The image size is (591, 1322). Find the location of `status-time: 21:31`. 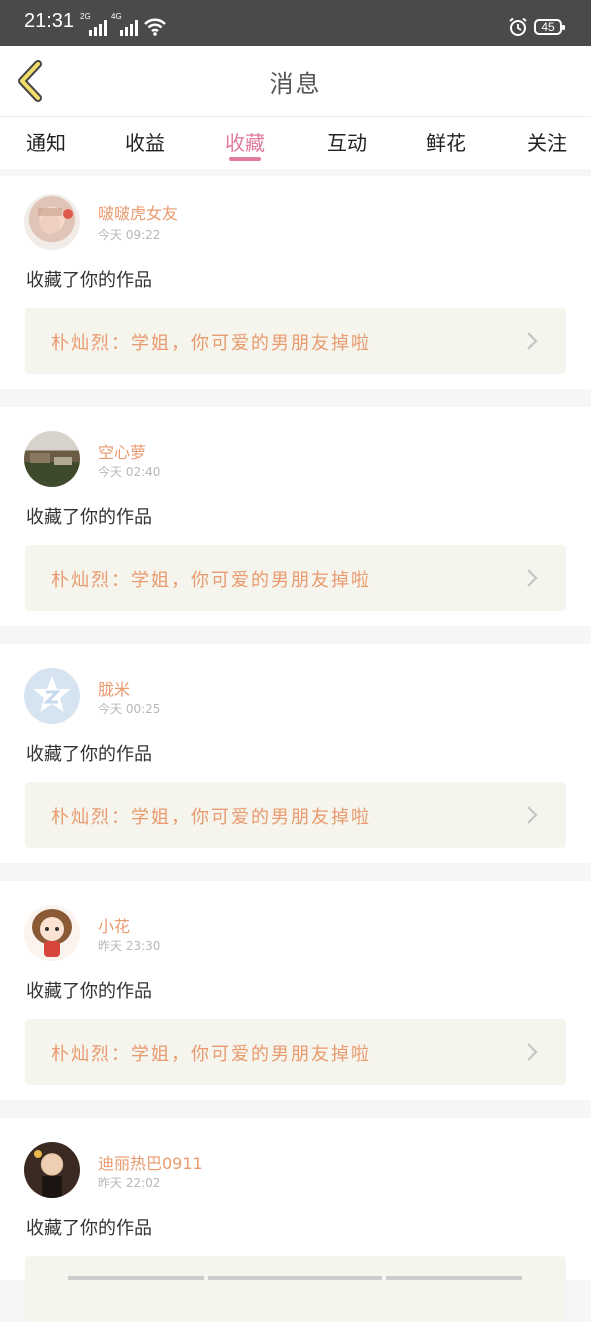

status-time: 21:31 is located at coordinates (49, 21).